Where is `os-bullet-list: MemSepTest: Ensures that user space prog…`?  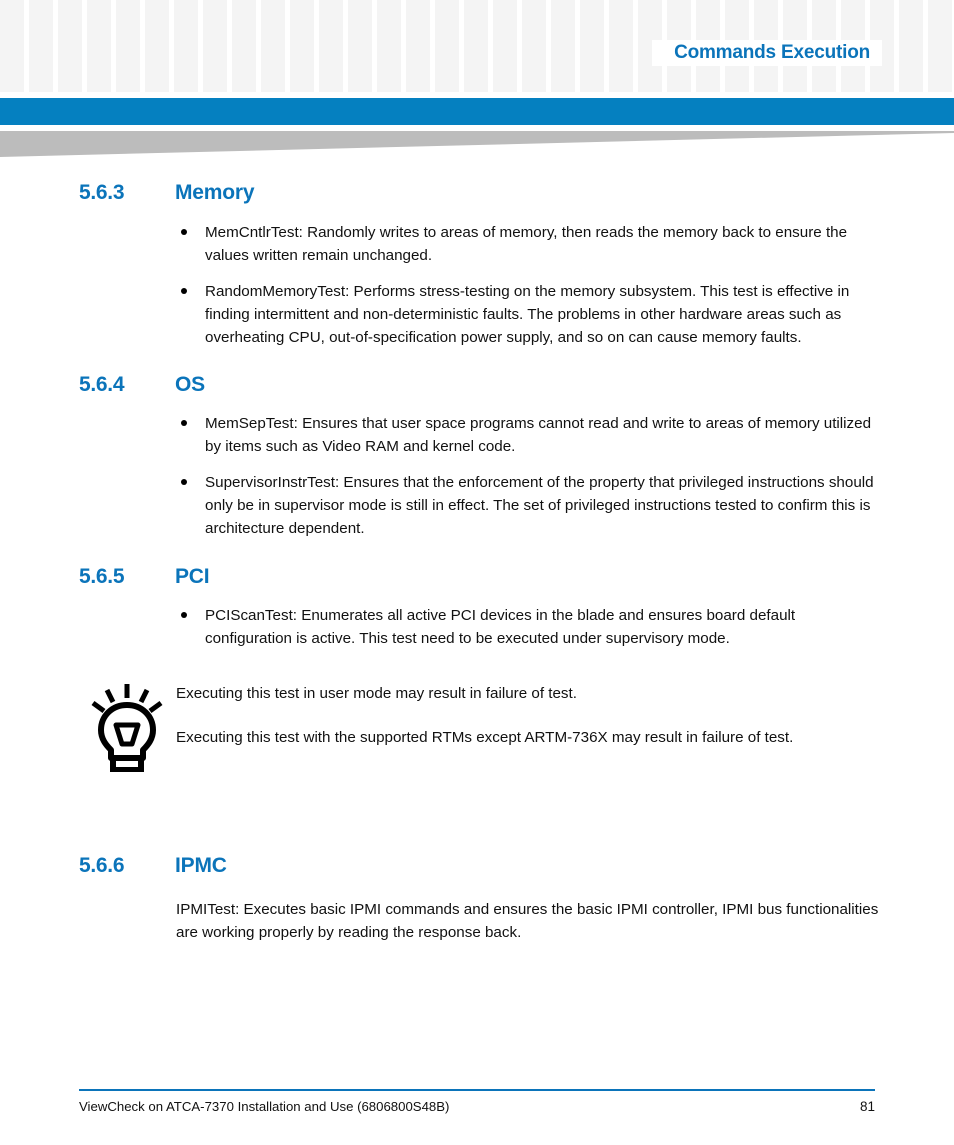
os-bullet-list: MemSepTest: Ensures that user space prog… is located at coordinates (477, 476).